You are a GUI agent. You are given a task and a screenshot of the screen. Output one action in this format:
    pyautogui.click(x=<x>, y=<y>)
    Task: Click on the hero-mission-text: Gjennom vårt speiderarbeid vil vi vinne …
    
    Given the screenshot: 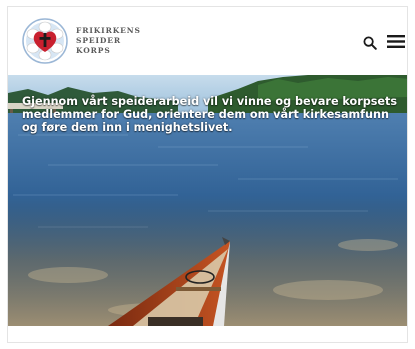 What is the action you would take?
    pyautogui.click(x=210, y=114)
    